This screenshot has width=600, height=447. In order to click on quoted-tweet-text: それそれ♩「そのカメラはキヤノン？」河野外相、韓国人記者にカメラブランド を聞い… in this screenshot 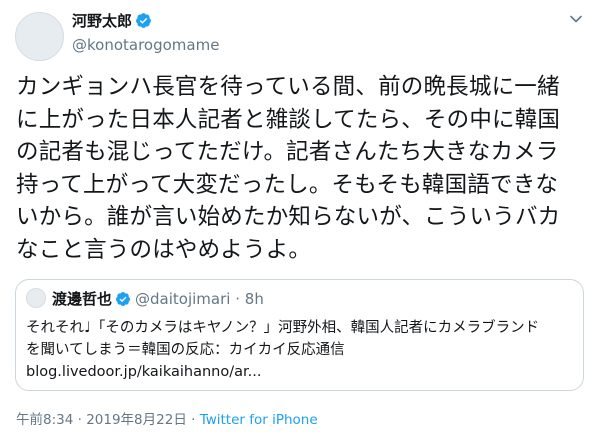, I will do `click(283, 350)`.